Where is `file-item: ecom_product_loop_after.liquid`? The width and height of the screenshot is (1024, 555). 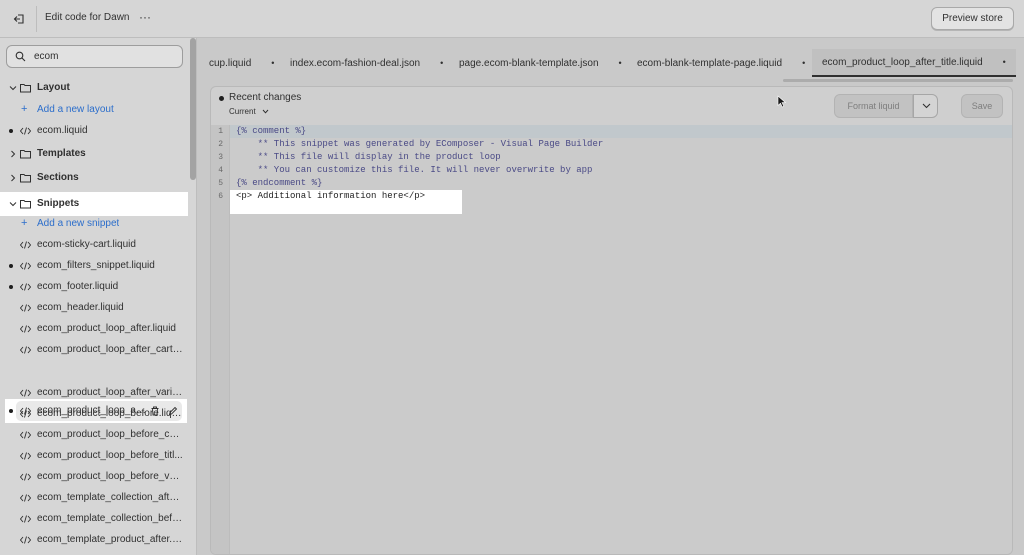
file-item: ecom_product_loop_after.liquid is located at coordinates (94, 329).